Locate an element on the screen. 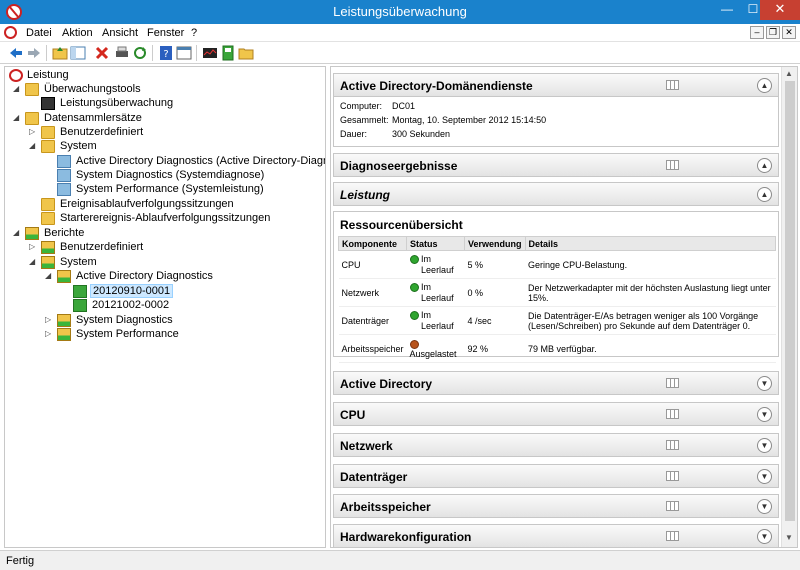 The image size is (800, 570). back-icon is located at coordinates (16, 53).